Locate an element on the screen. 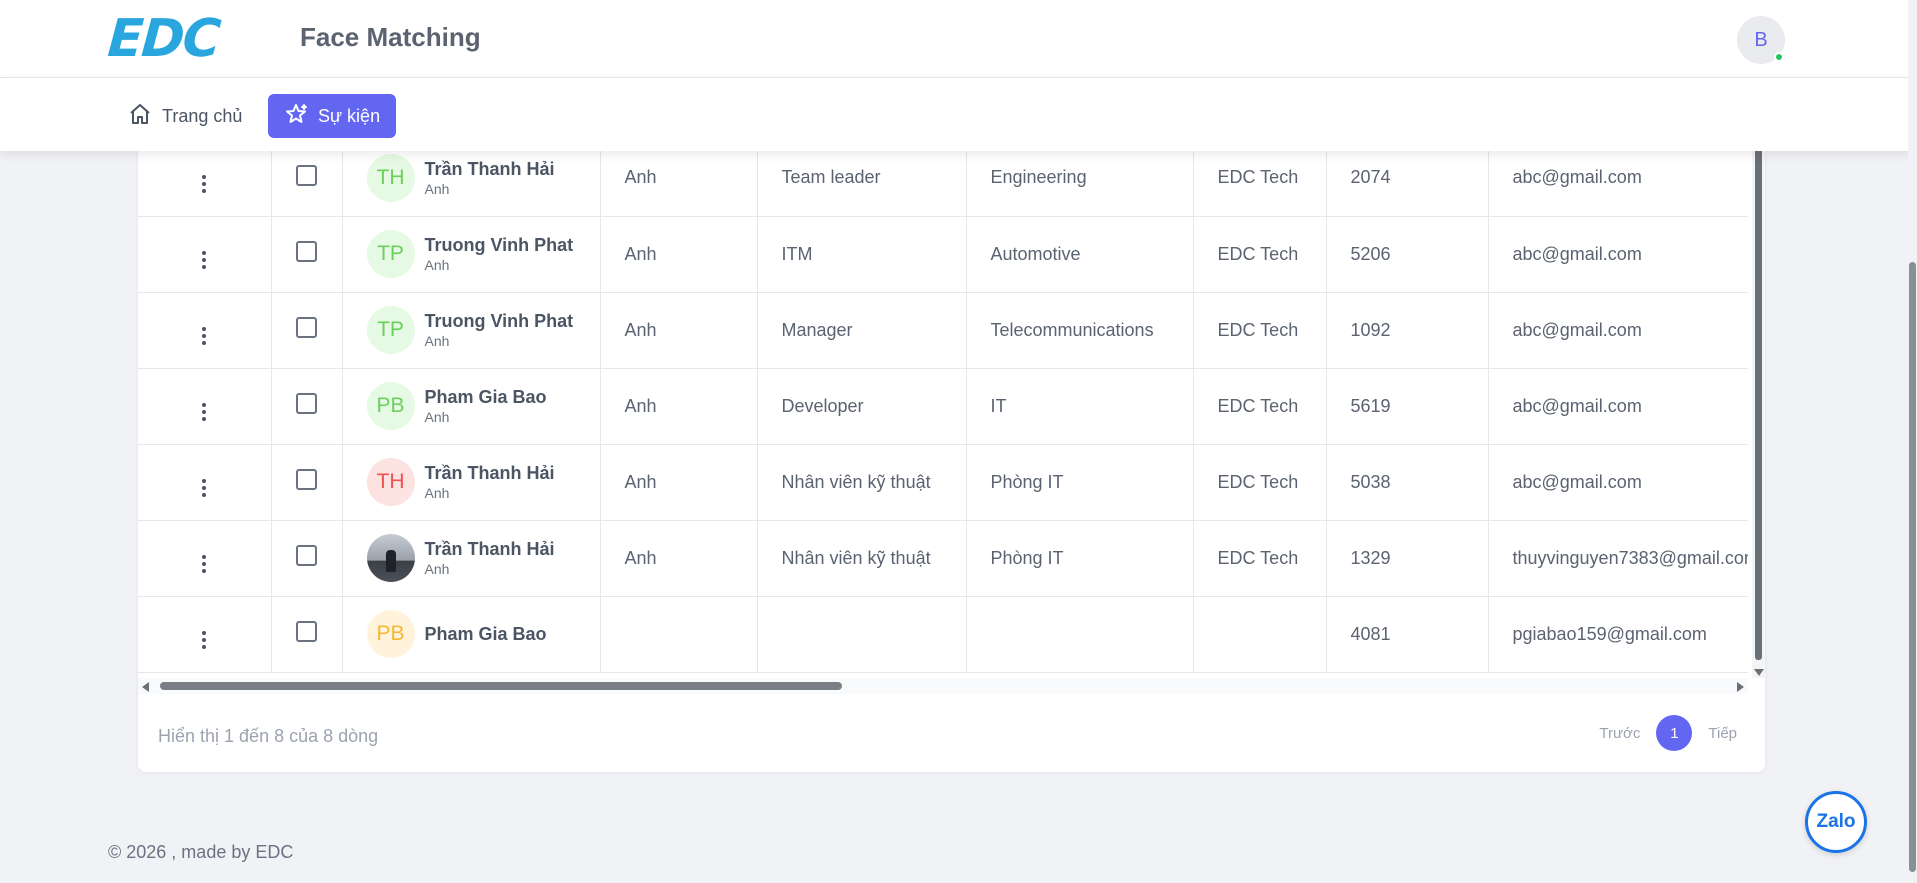 This screenshot has width=1917, height=883. row-name-cell: TP Truong Vinh Phat Anh is located at coordinates (471, 254).